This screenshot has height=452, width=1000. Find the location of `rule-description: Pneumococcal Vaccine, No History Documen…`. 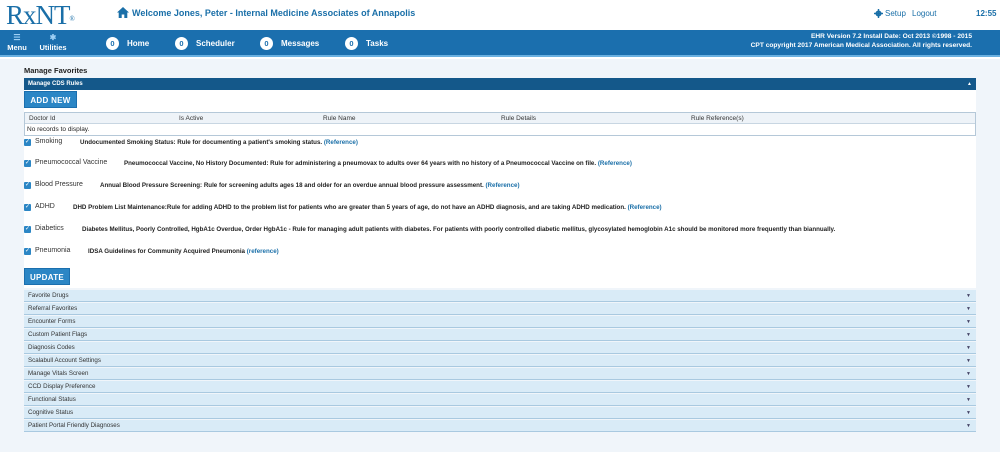

rule-description: Pneumococcal Vaccine, No History Documen… is located at coordinates (378, 163).